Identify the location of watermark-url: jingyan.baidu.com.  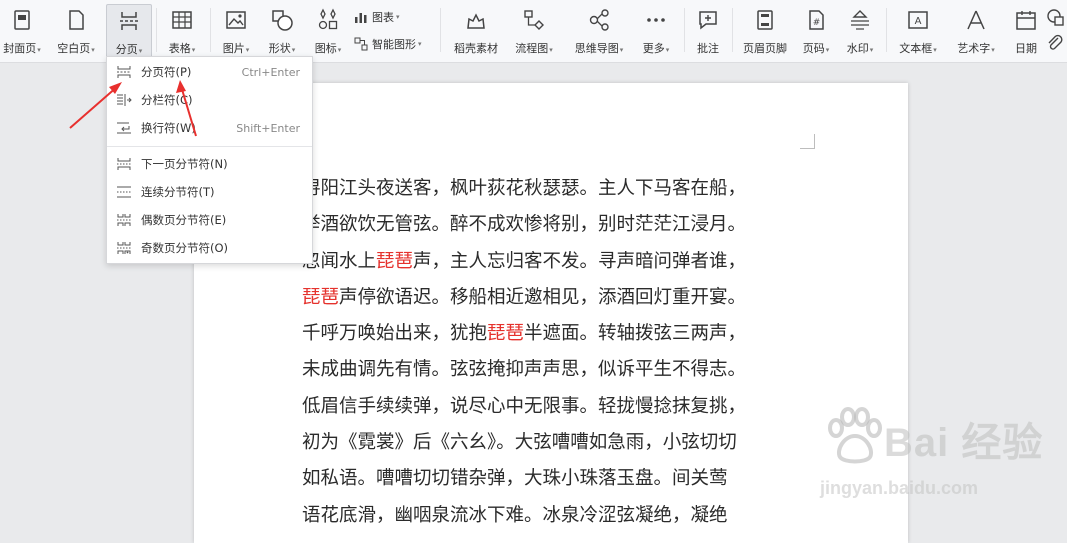
(899, 488).